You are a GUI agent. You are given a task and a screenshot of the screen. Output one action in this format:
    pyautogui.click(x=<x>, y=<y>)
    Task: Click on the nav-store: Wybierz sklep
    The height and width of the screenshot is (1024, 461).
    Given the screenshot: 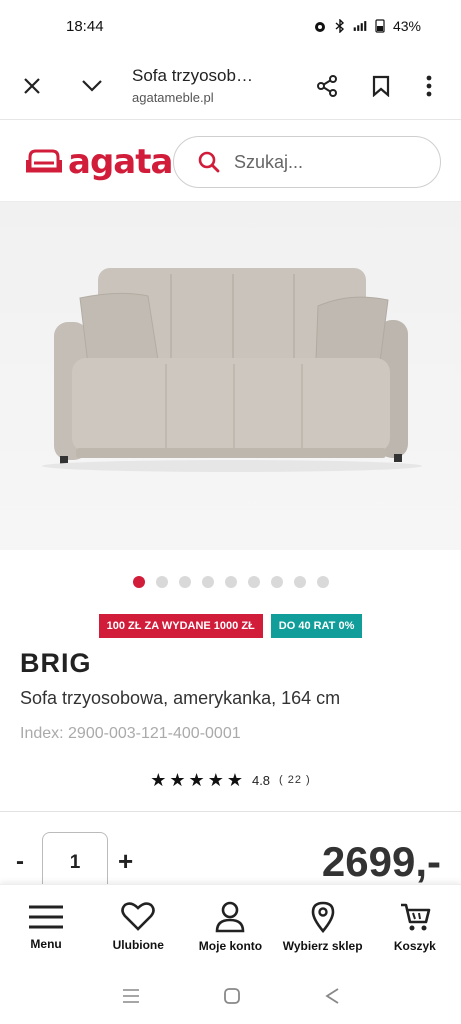 What is the action you would take?
    pyautogui.click(x=323, y=927)
    